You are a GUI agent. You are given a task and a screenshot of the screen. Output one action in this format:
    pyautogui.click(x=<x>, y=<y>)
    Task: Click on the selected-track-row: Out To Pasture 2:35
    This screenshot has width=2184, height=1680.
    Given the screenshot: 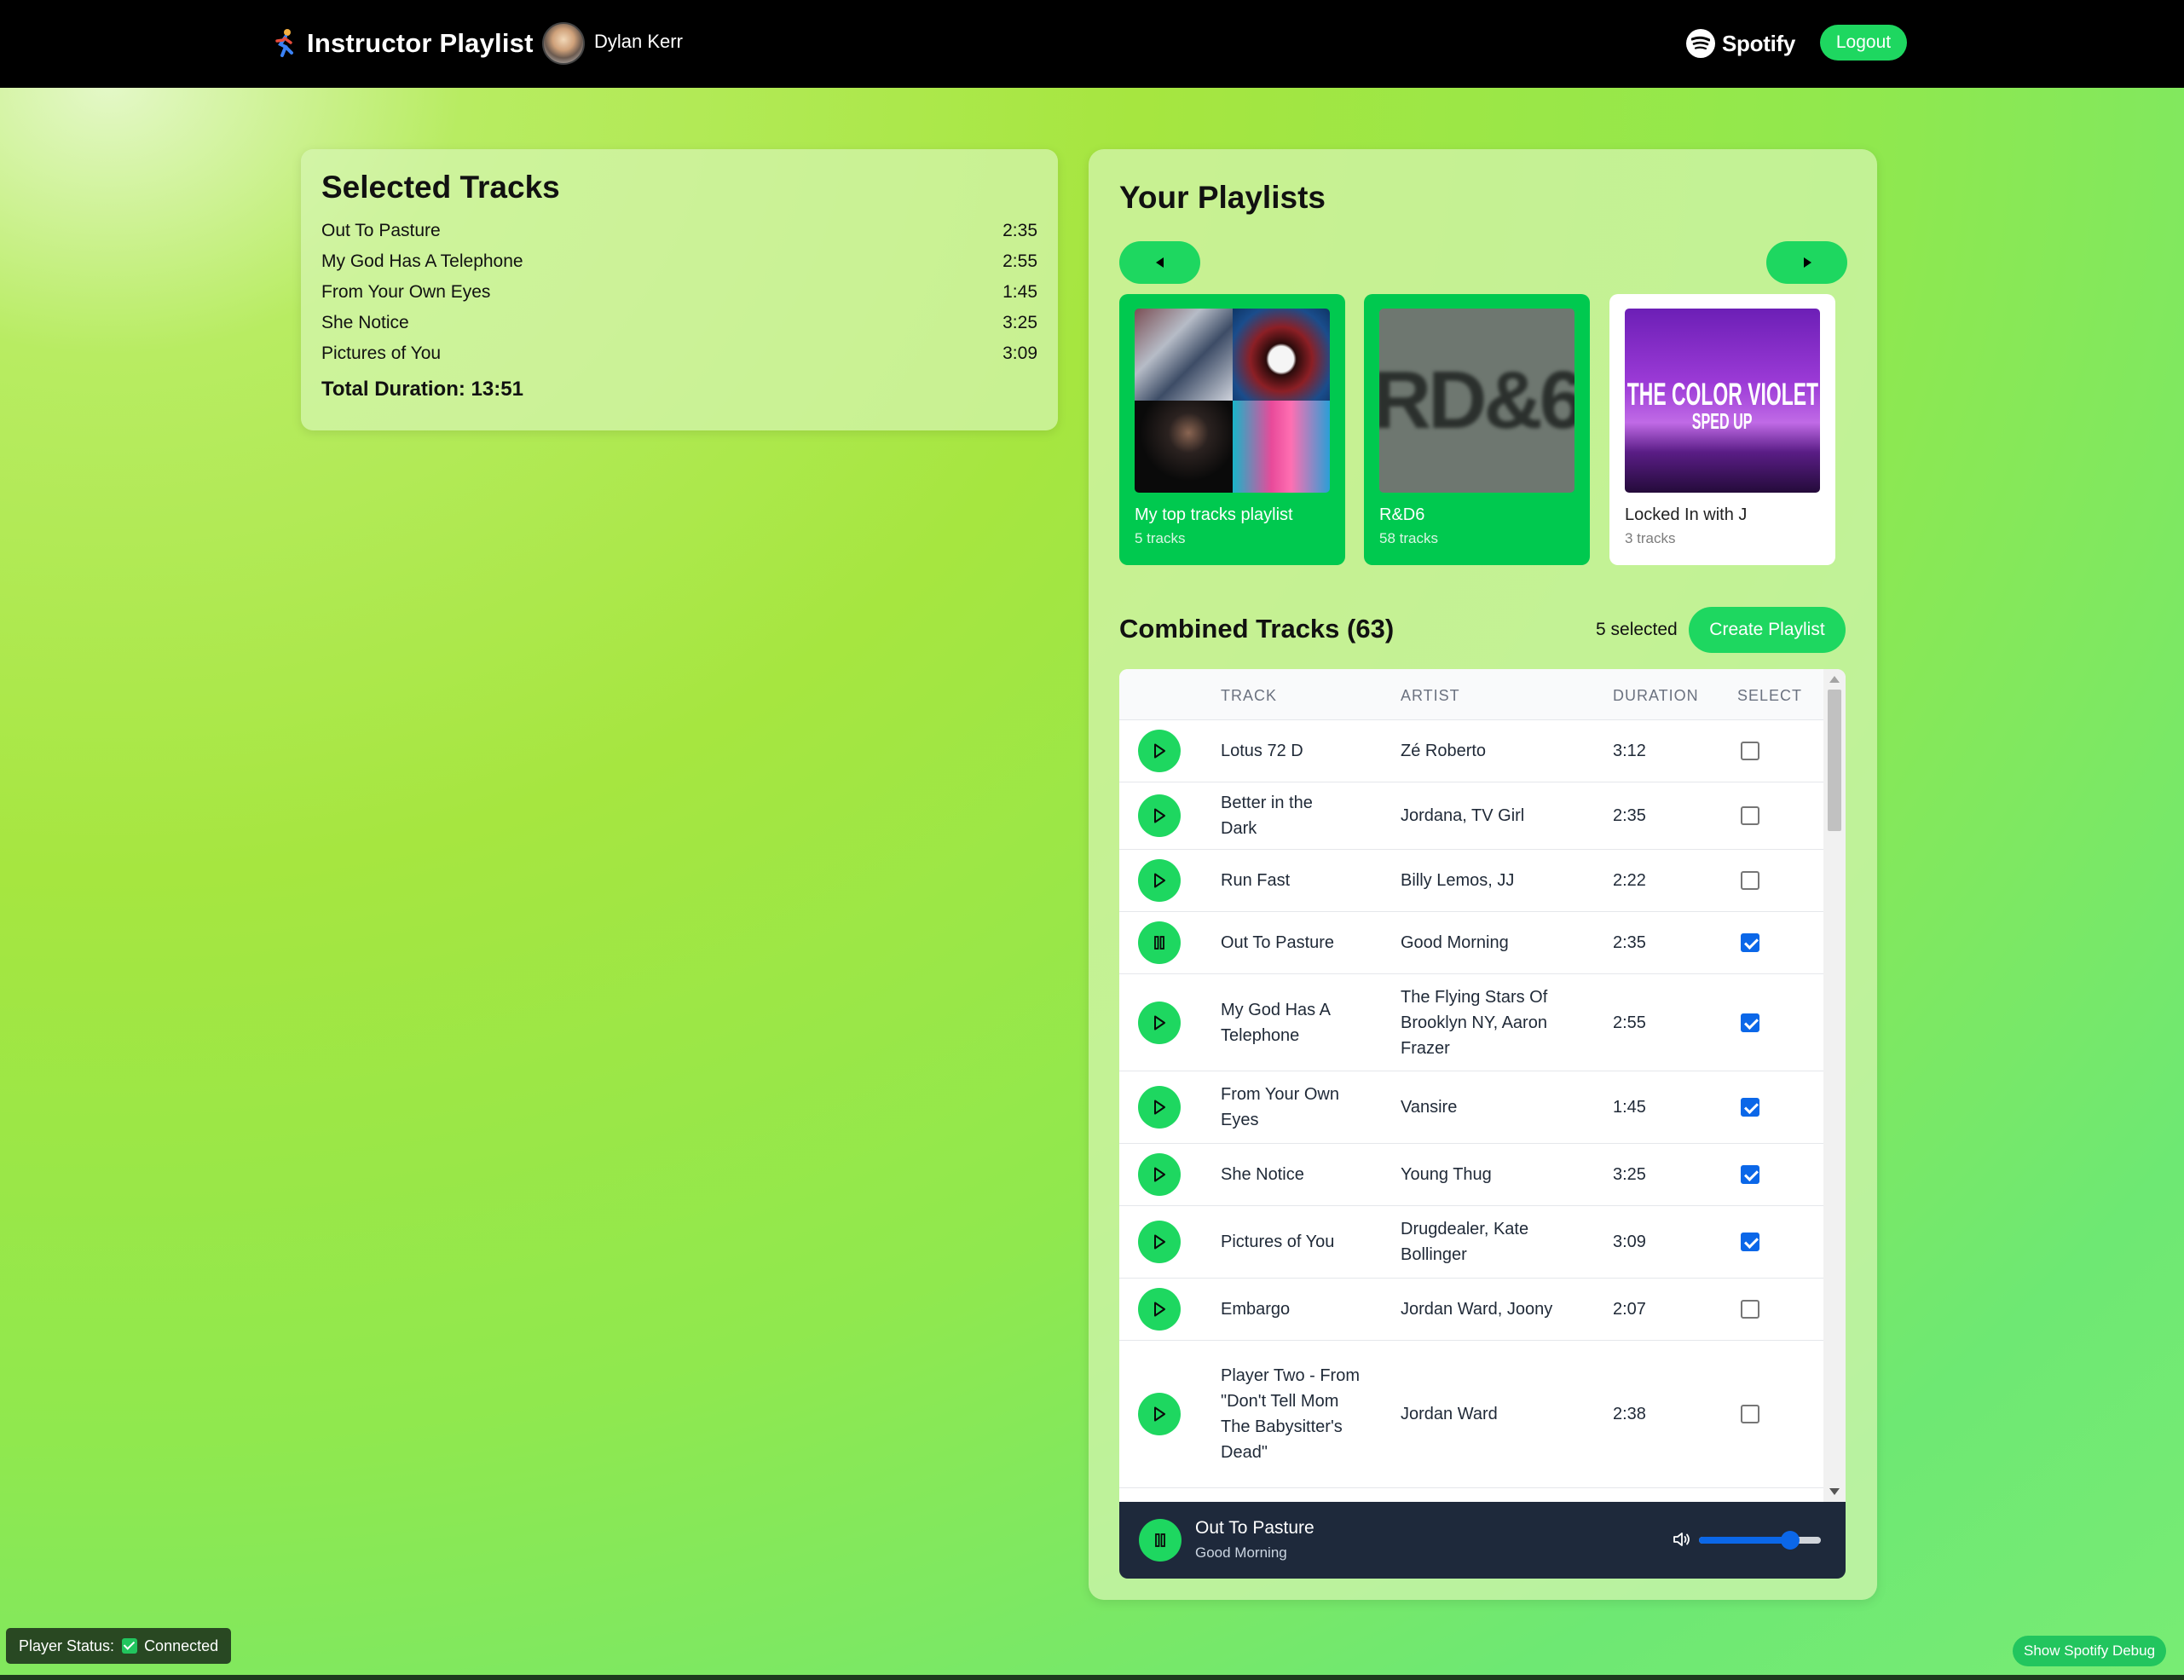 What is the action you would take?
    pyautogui.click(x=679, y=231)
    